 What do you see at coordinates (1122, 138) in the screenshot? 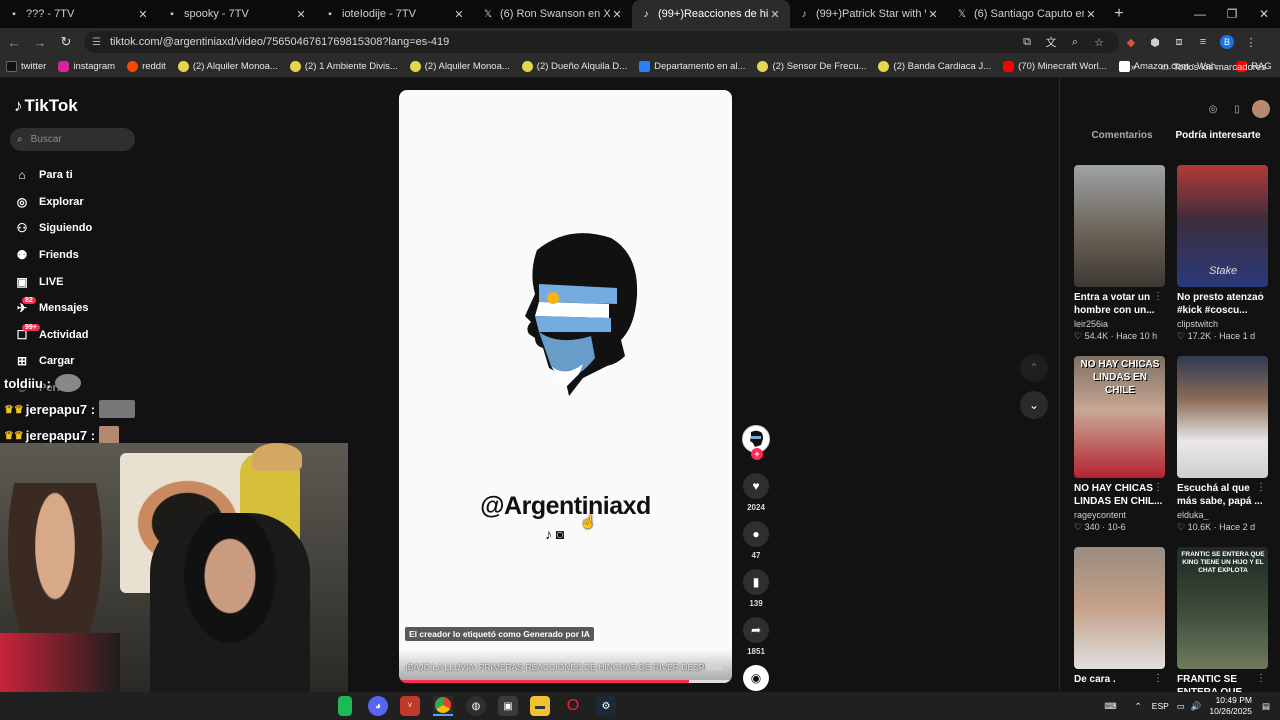
I see `tab-comentarios: Comentarios` at bounding box center [1122, 138].